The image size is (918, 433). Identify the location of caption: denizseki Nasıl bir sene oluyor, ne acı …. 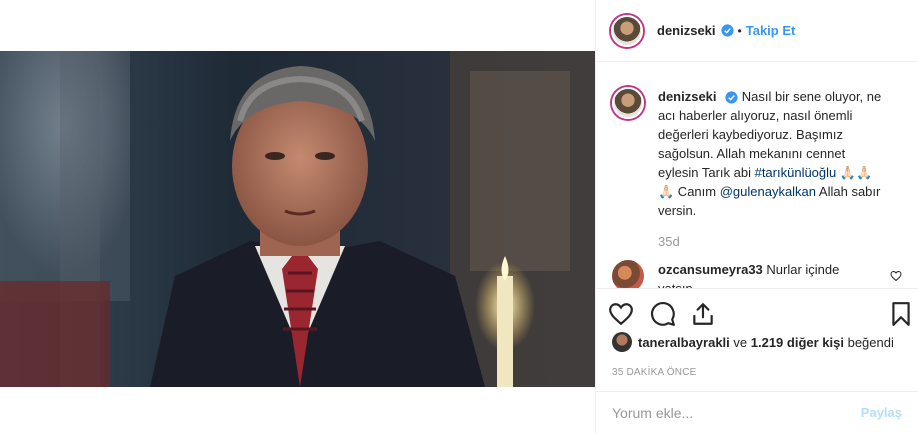
(757, 153).